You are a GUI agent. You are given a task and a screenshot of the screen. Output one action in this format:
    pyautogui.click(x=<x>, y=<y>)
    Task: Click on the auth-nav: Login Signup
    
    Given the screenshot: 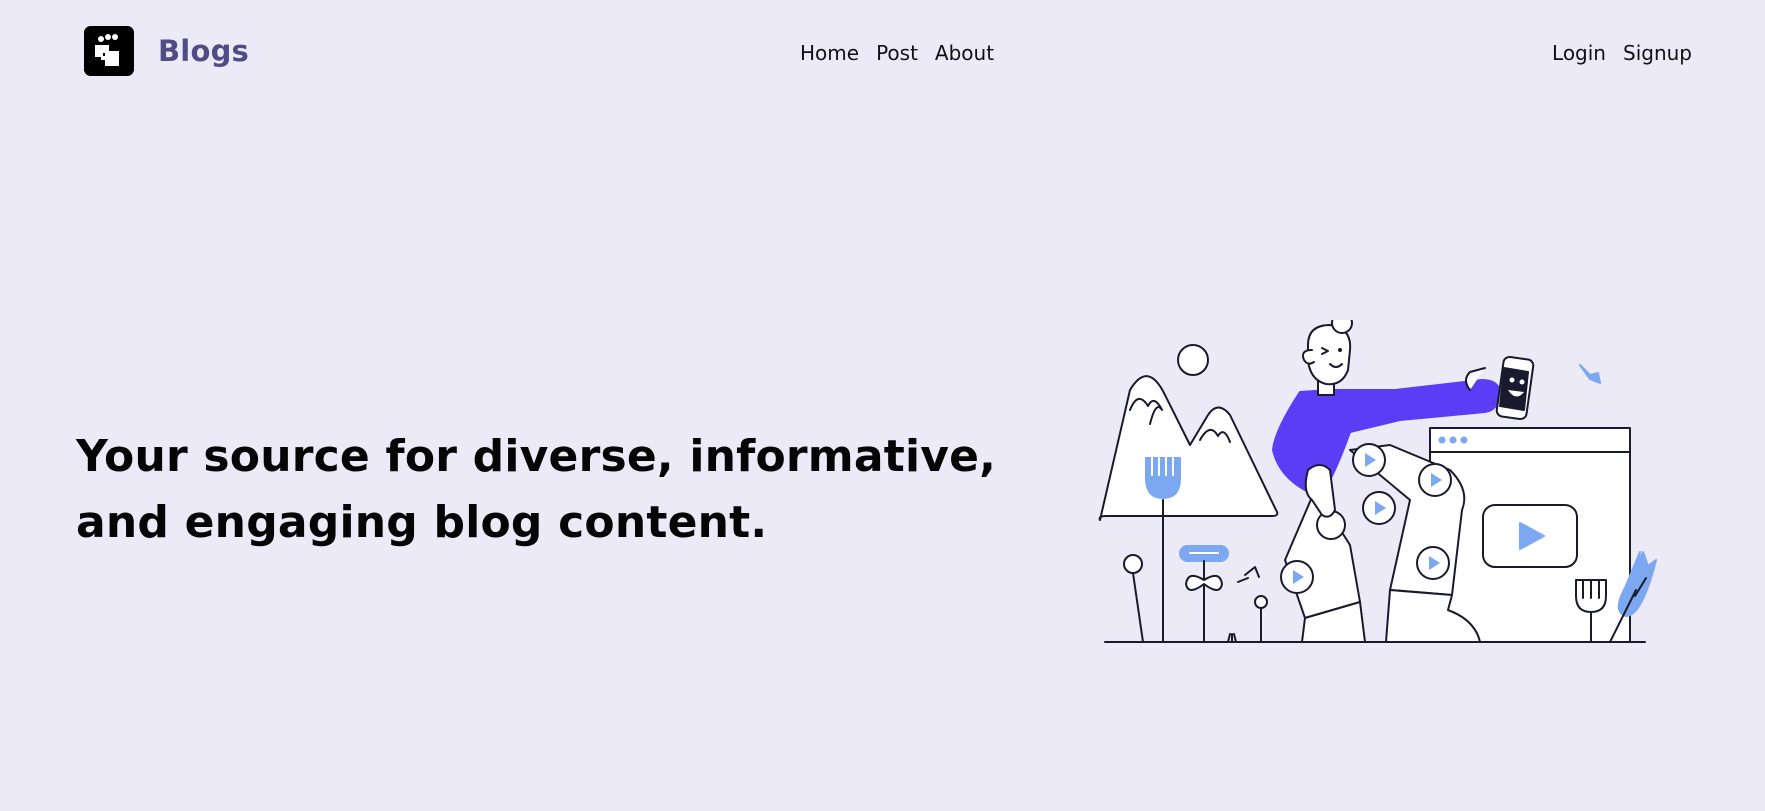 What is the action you would take?
    pyautogui.click(x=1622, y=53)
    